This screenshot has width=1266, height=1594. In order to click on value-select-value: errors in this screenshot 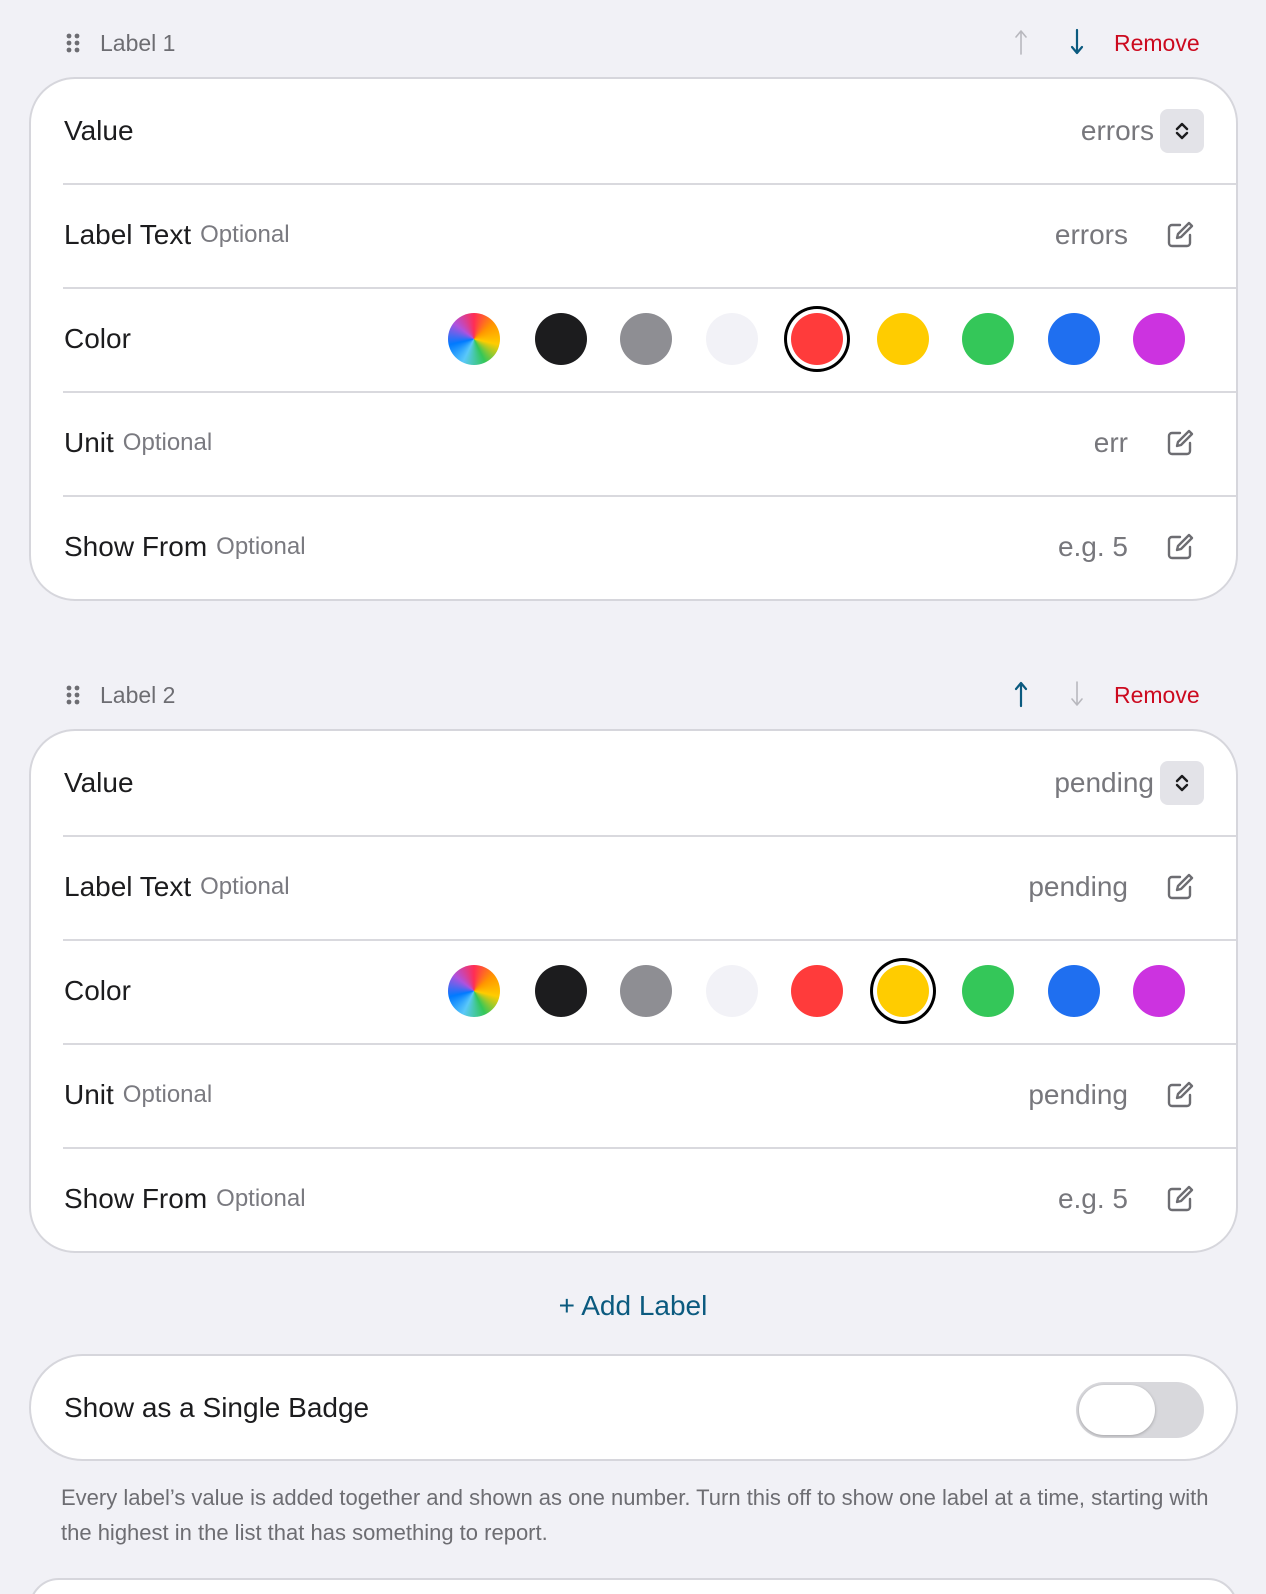, I will do `click(1117, 131)`.